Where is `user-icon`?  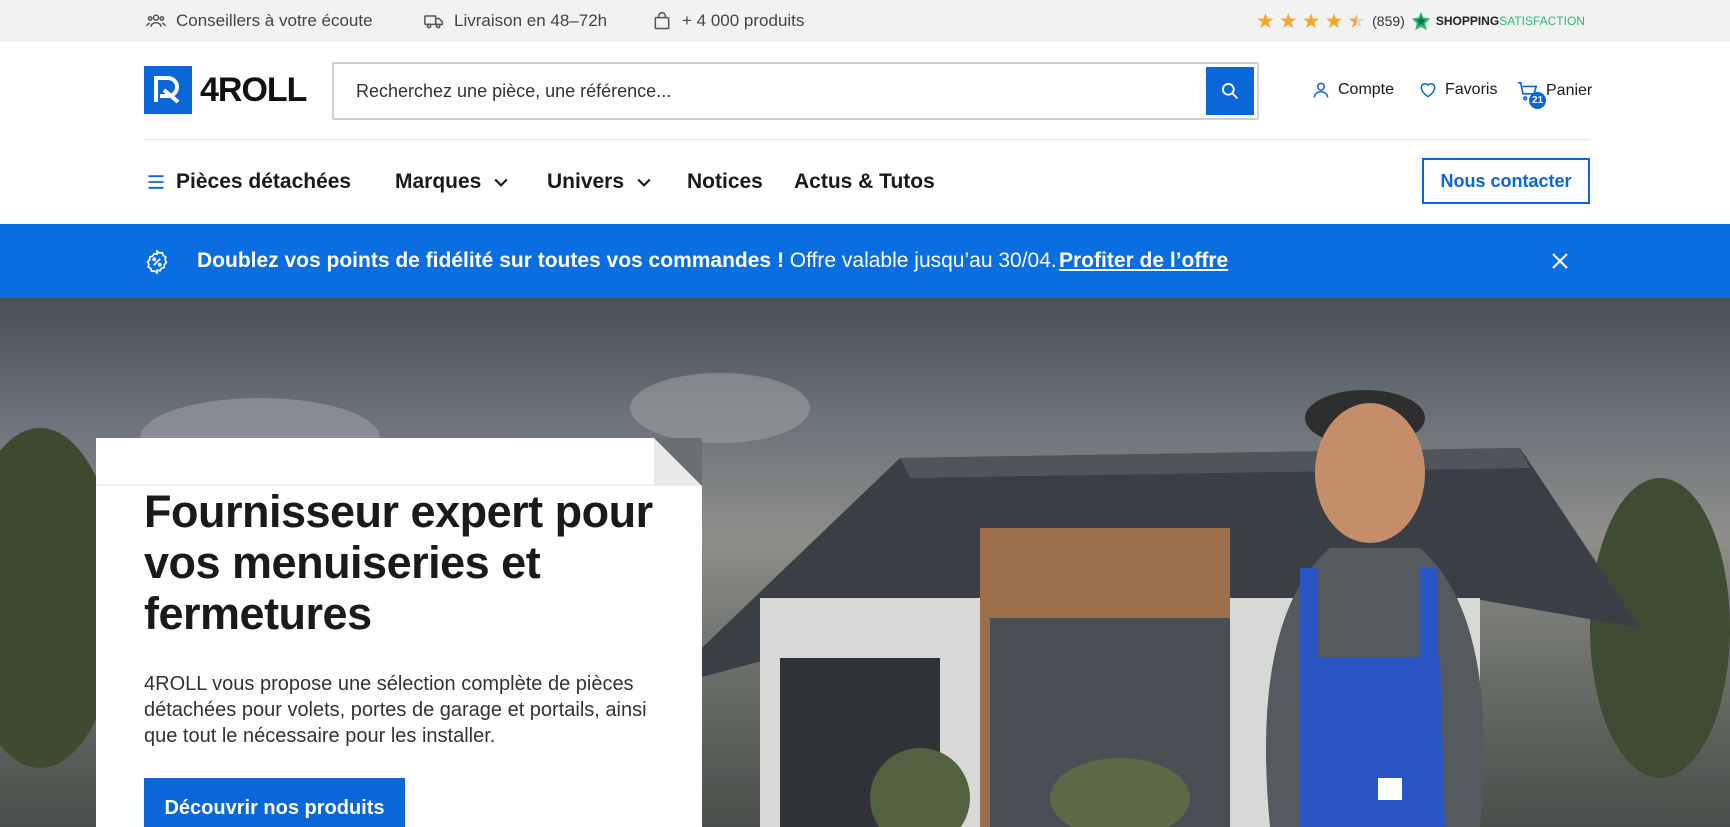
user-icon is located at coordinates (1321, 90).